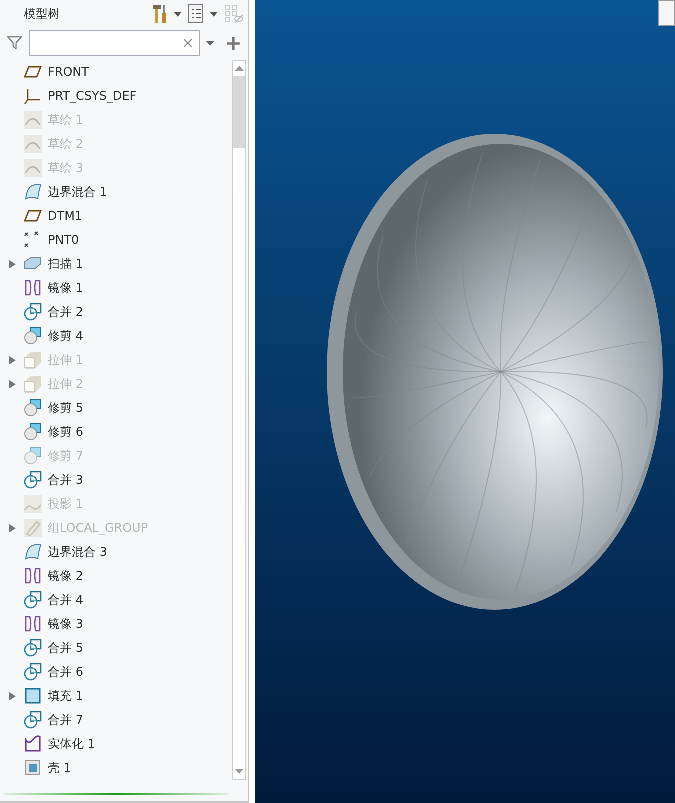  Describe the element at coordinates (66, 600) in the screenshot. I see `tree-item: 合并 4` at that location.